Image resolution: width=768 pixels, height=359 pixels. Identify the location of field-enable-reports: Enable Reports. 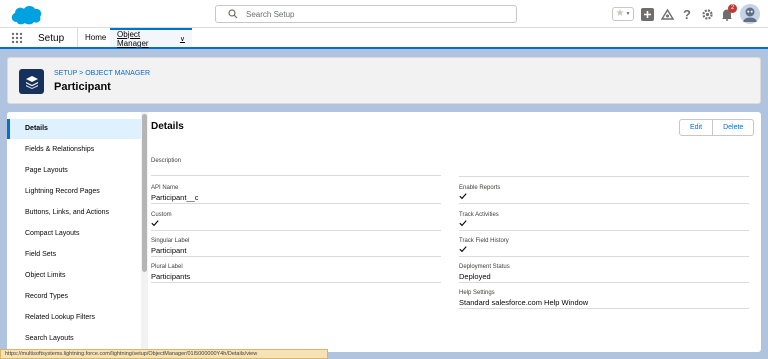
(604, 194).